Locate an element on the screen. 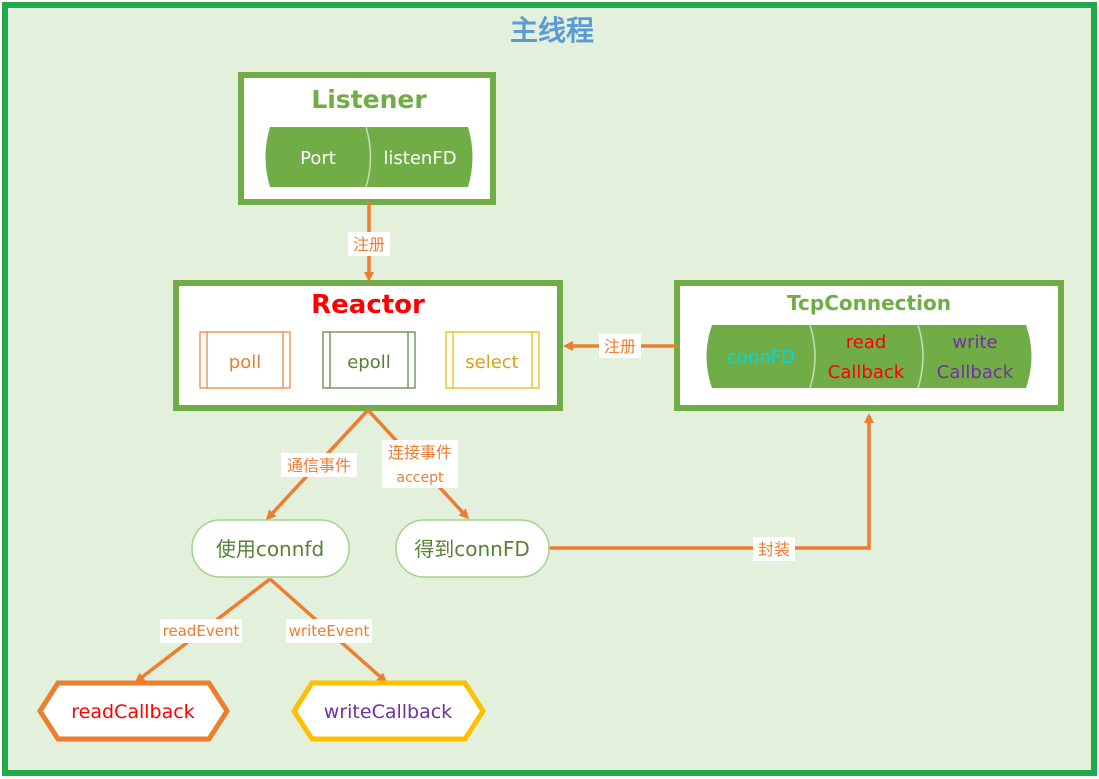 This screenshot has height=779, width=1099. svg-text: readCallback is located at coordinates (132, 712).